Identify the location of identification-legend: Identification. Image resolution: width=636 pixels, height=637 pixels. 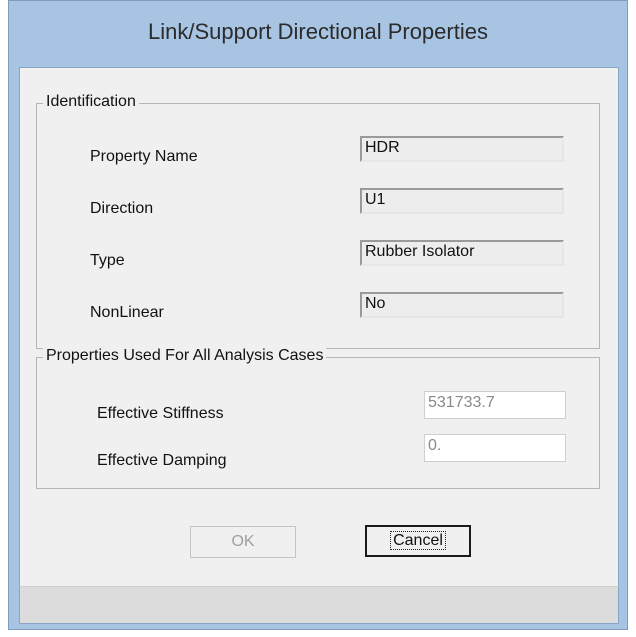
(91, 102).